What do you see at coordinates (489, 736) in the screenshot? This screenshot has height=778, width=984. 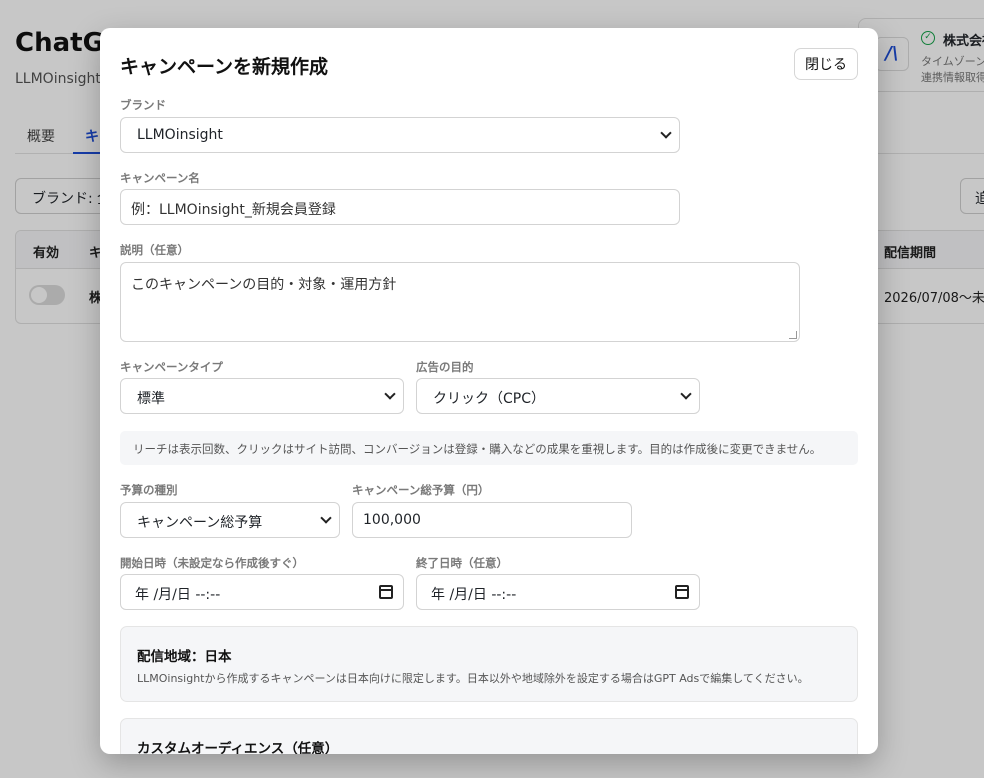 I see `custom-audience-box: カスタムオーディエンス（任意）` at bounding box center [489, 736].